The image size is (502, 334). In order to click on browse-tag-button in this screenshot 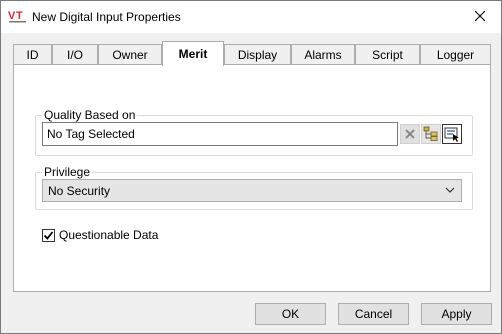, I will do `click(431, 134)`.